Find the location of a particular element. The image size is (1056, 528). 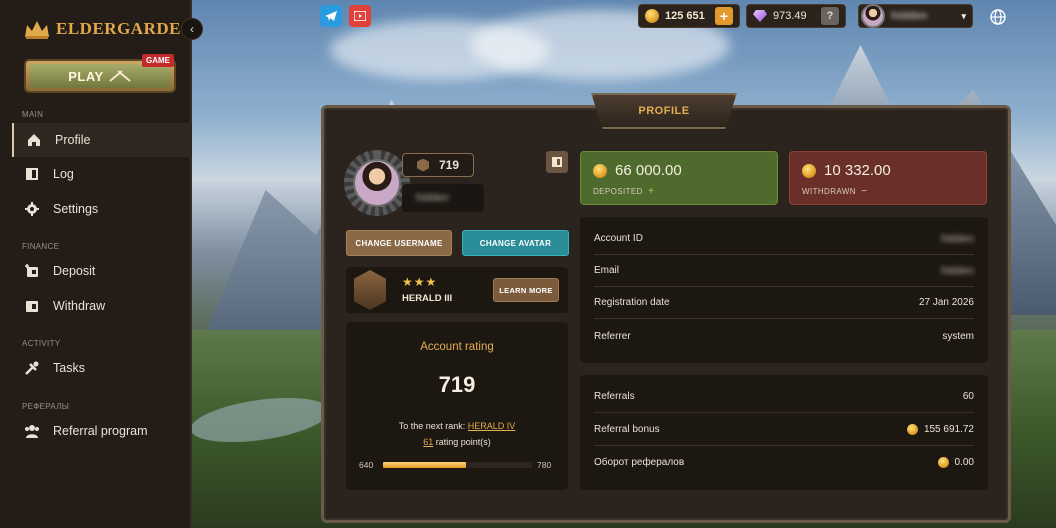

username: hidden is located at coordinates (909, 16).